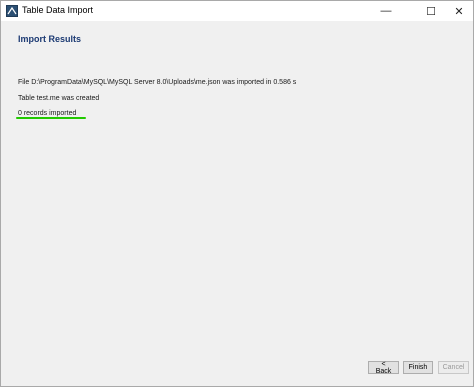 The image size is (474, 387). I want to click on title-bar: Table Data Import — ☐ ✕, so click(237, 11).